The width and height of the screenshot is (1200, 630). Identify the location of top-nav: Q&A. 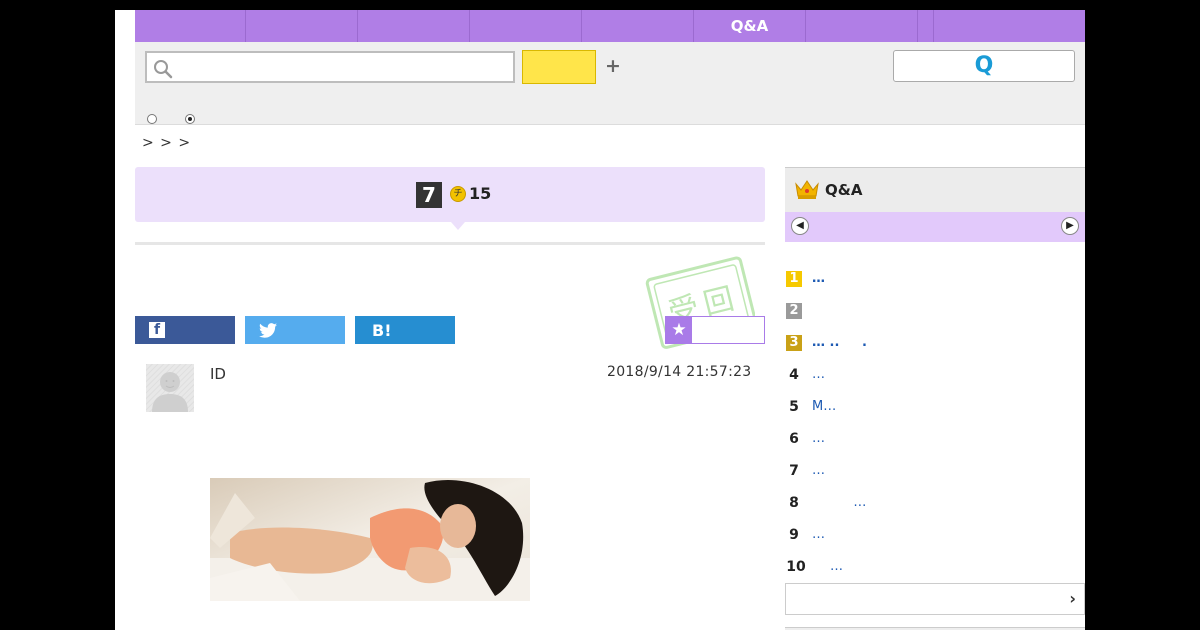
(610, 26).